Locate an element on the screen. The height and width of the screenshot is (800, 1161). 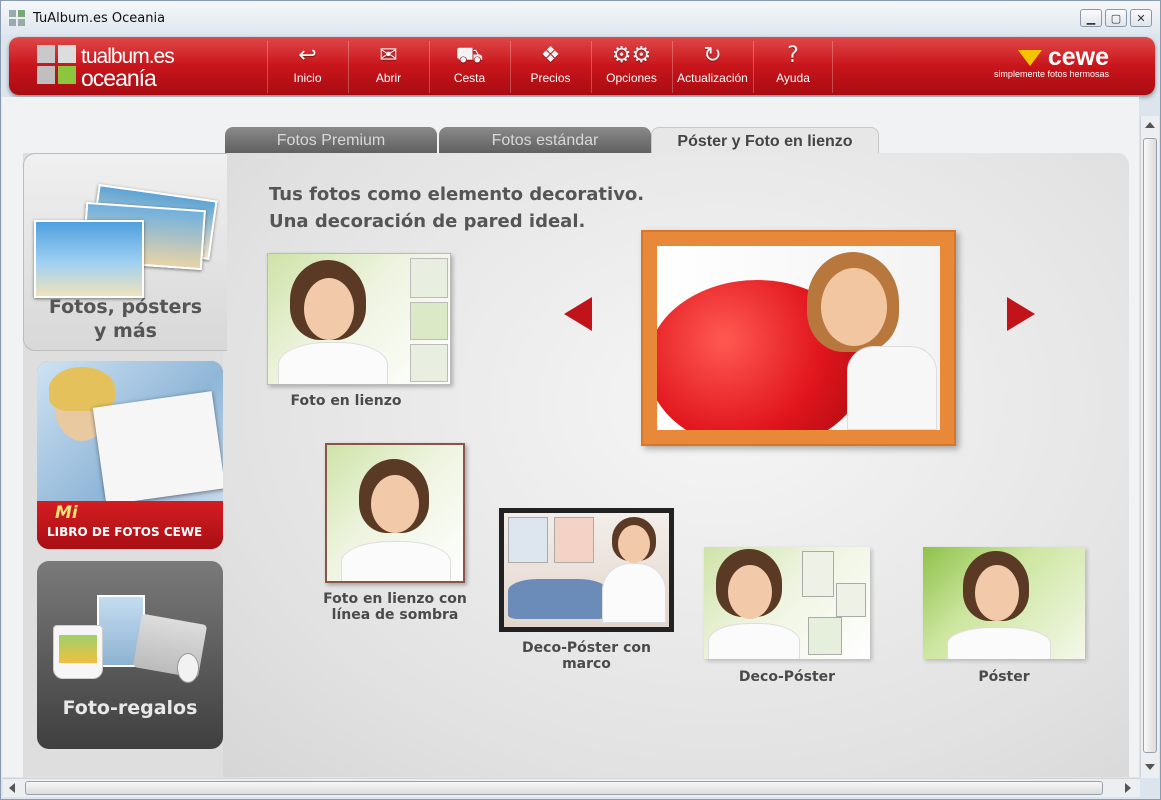
toolbar-label-precios: Precios is located at coordinates (550, 78).